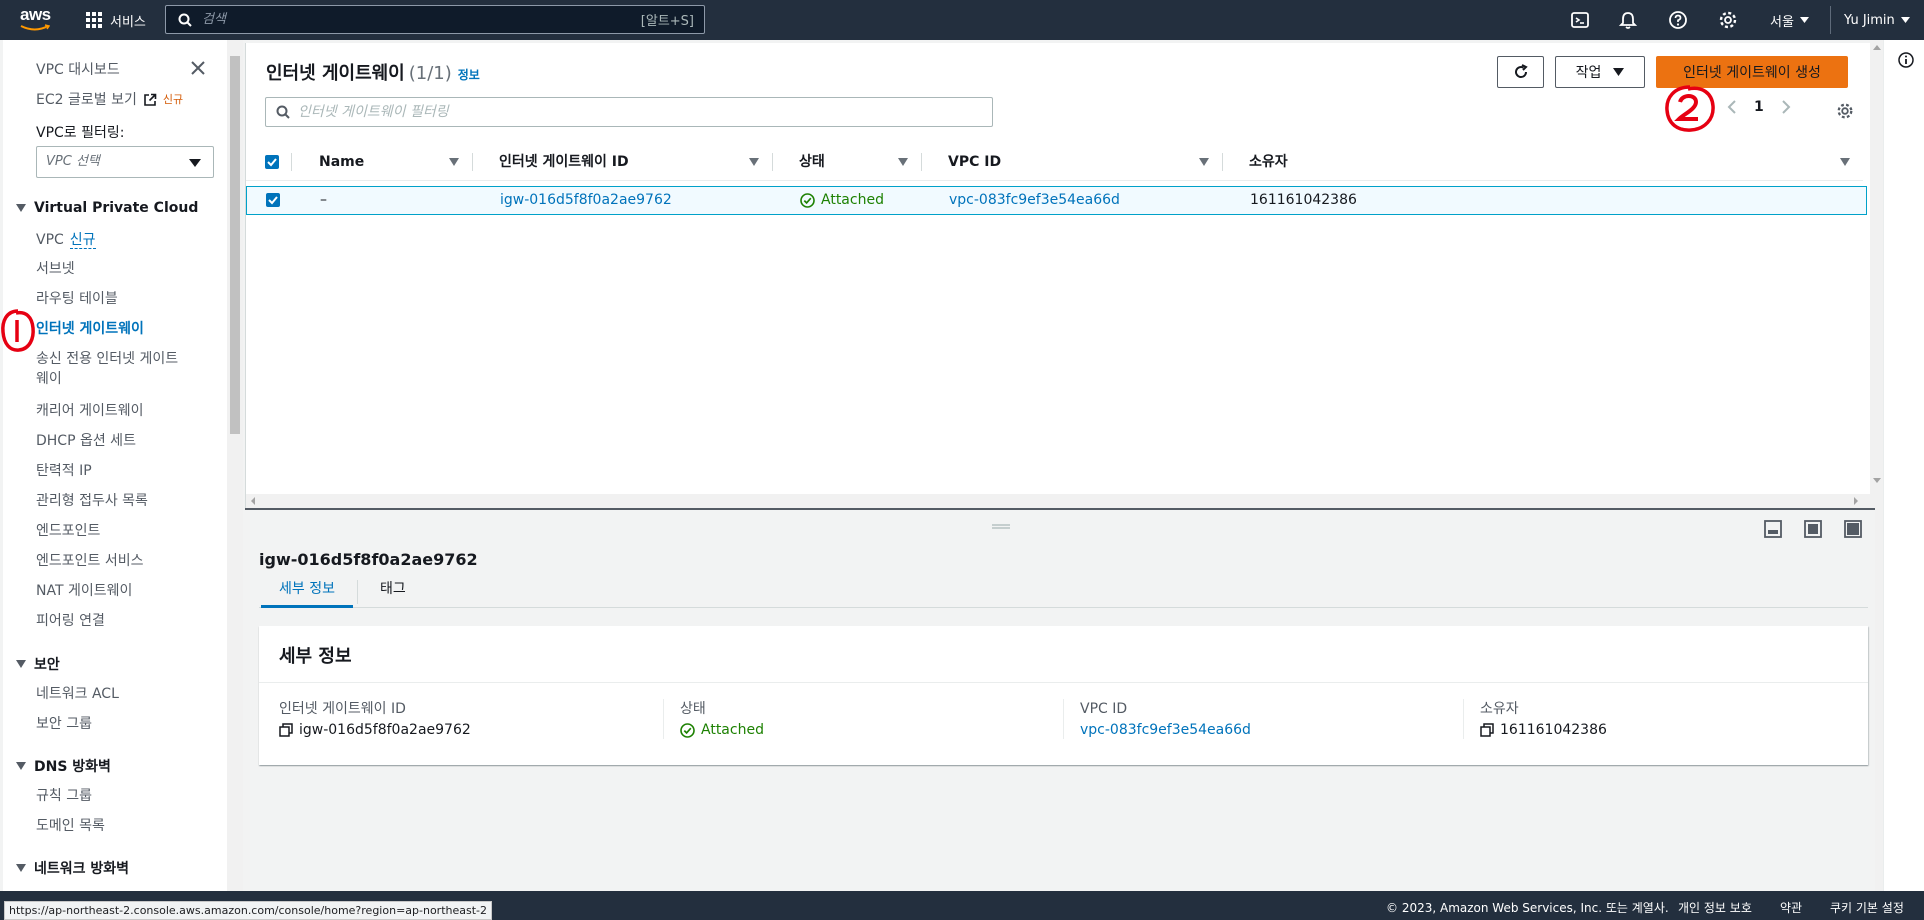  What do you see at coordinates (1728, 20) in the screenshot?
I see `settings-gear-icon` at bounding box center [1728, 20].